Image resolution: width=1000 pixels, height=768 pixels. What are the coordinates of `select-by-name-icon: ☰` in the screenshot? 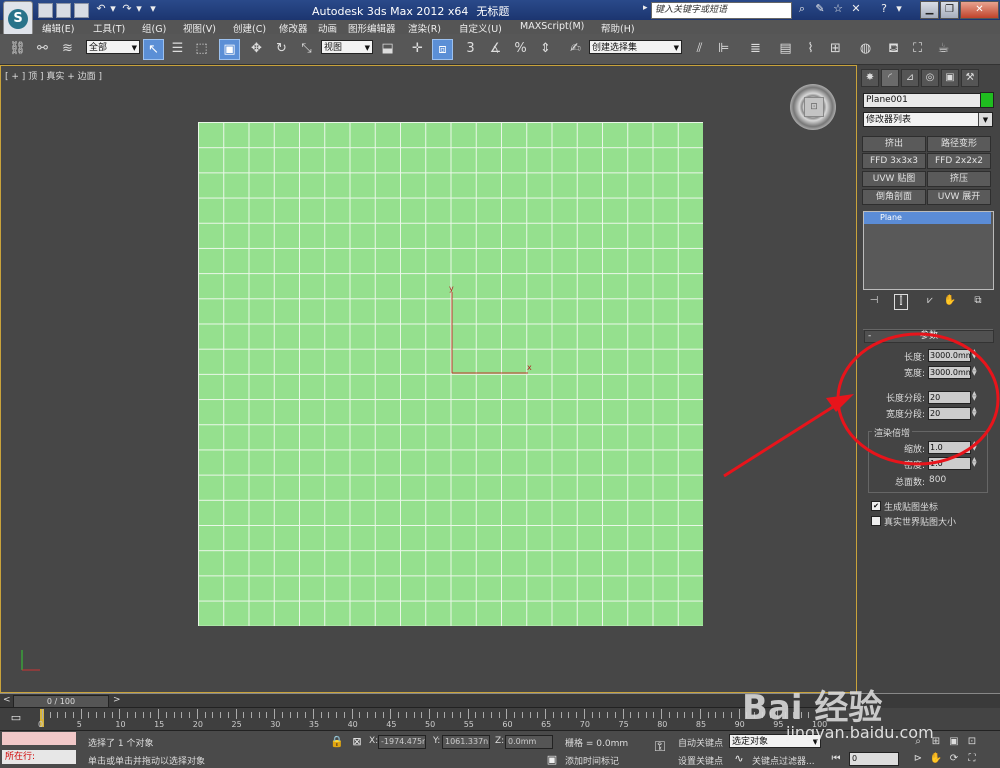 It's located at (177, 48).